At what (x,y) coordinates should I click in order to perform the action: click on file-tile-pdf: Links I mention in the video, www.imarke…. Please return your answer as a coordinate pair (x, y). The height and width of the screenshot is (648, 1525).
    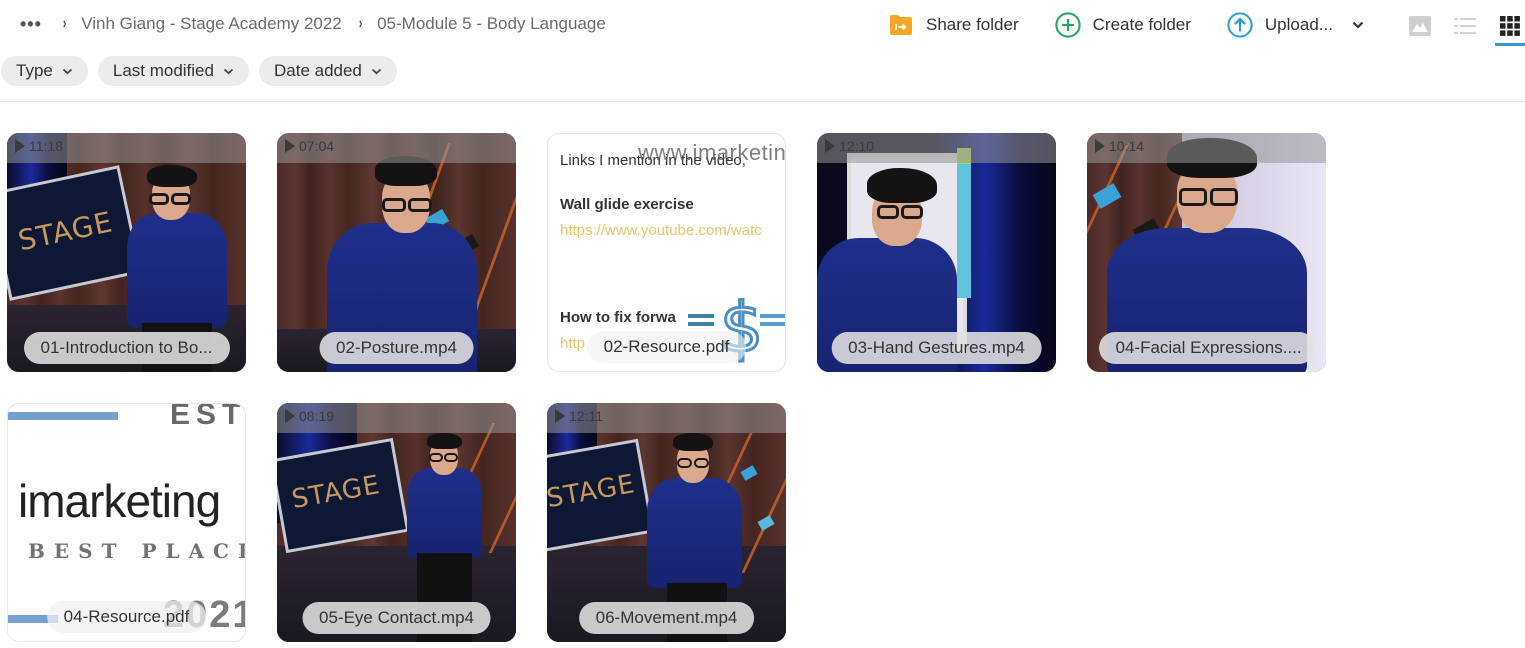
    Looking at the image, I should click on (666, 252).